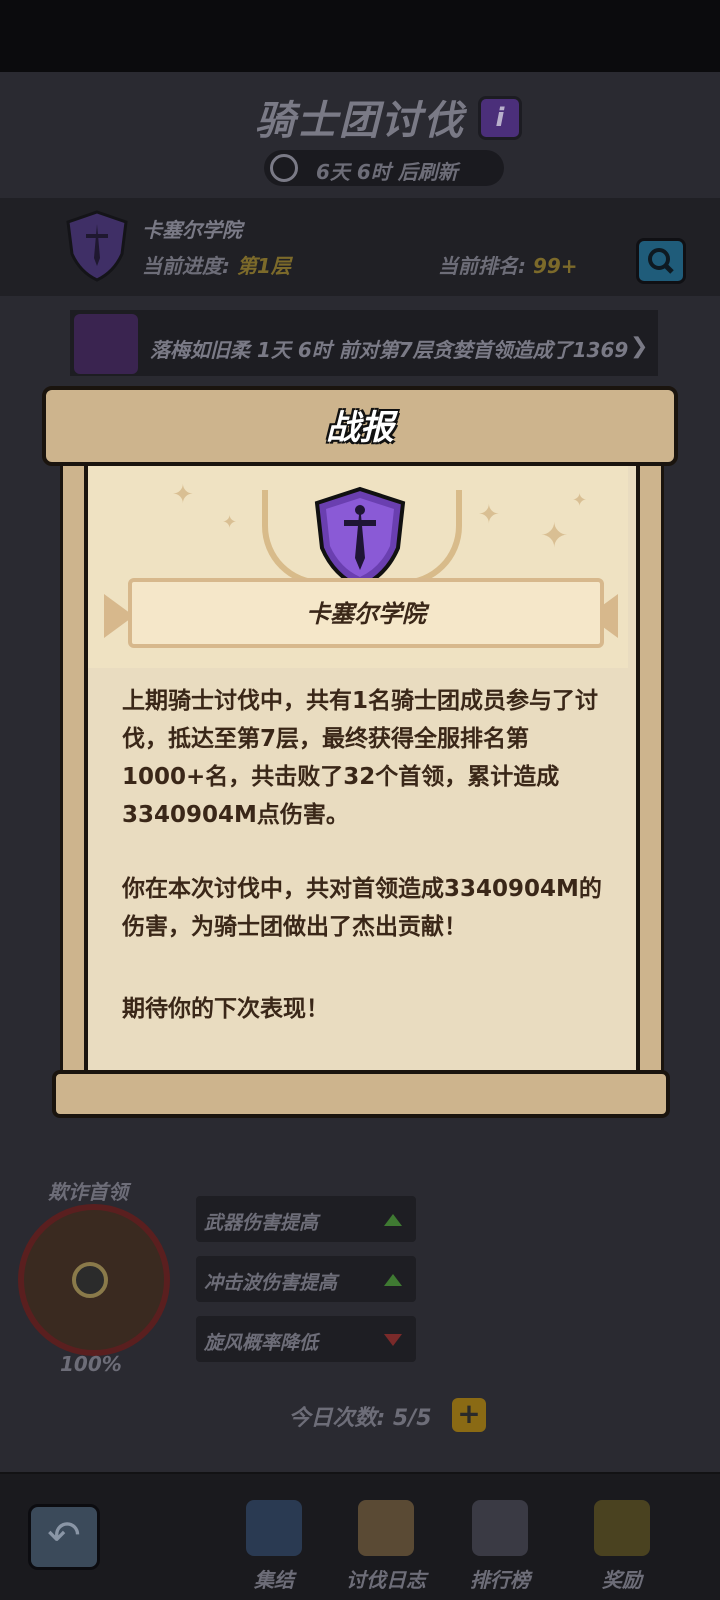 This screenshot has width=720, height=1600. Describe the element at coordinates (485, 266) in the screenshot. I see `rank-label: 当前排名:` at that location.